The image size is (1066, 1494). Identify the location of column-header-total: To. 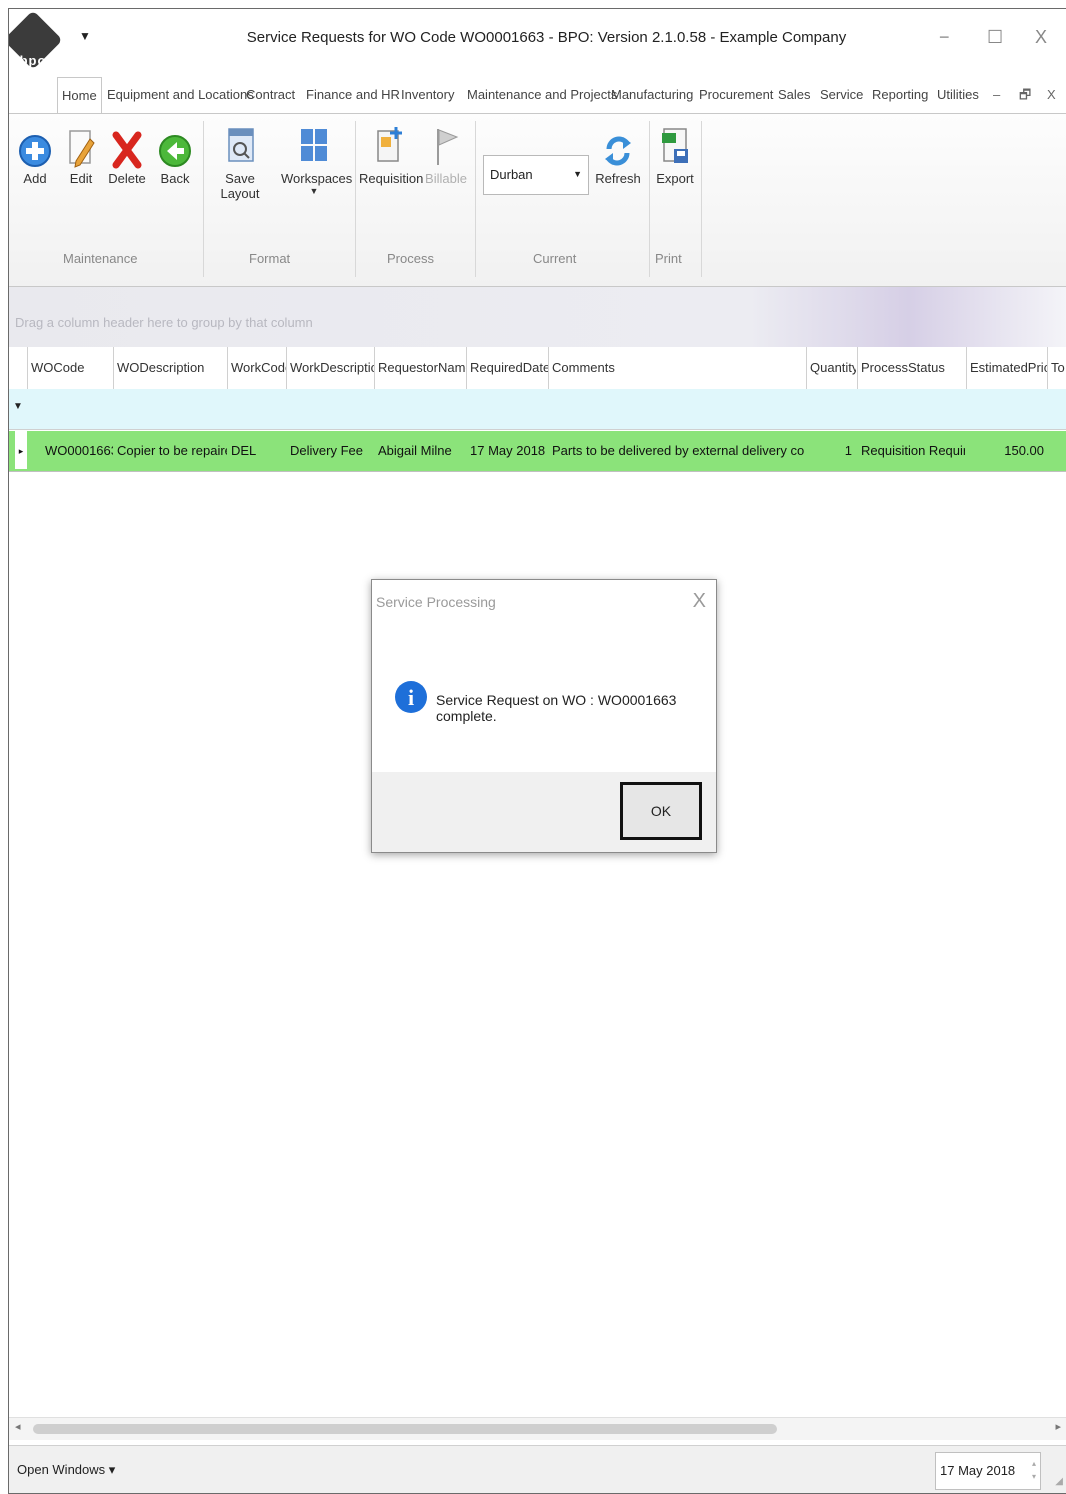
(1056, 368).